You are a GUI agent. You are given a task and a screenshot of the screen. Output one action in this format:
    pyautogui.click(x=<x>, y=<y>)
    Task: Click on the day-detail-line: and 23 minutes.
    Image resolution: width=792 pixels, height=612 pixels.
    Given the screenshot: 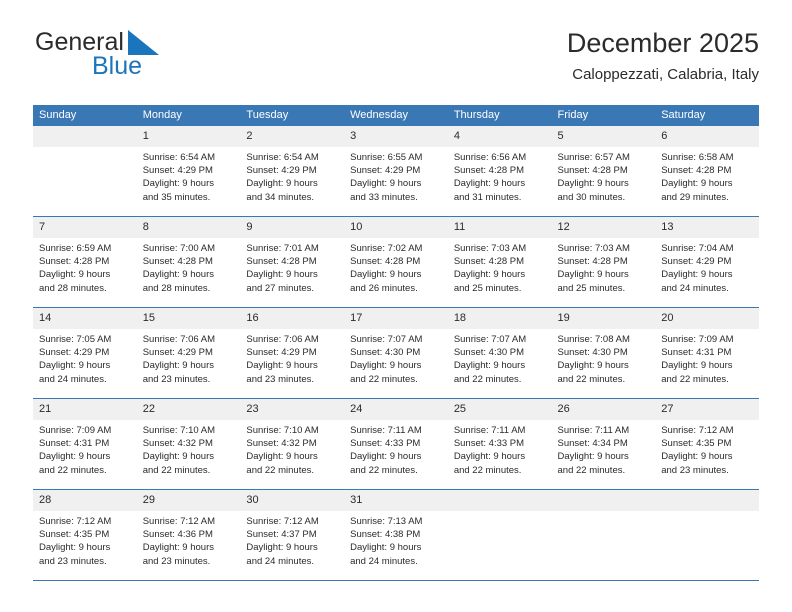 What is the action you would take?
    pyautogui.click(x=176, y=379)
    